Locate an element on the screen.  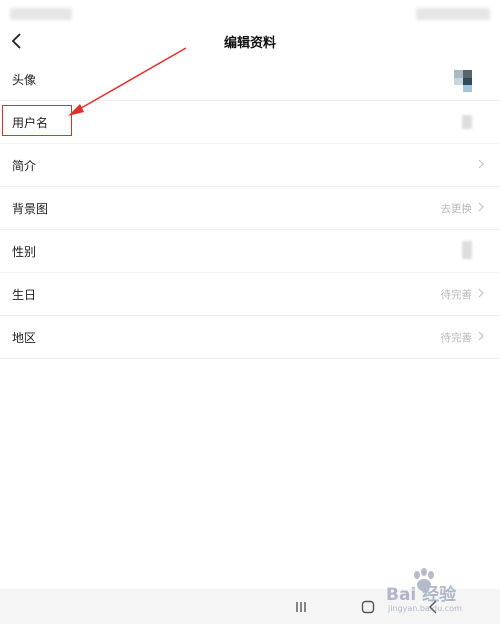
row-username: 用户名 is located at coordinates (250, 122).